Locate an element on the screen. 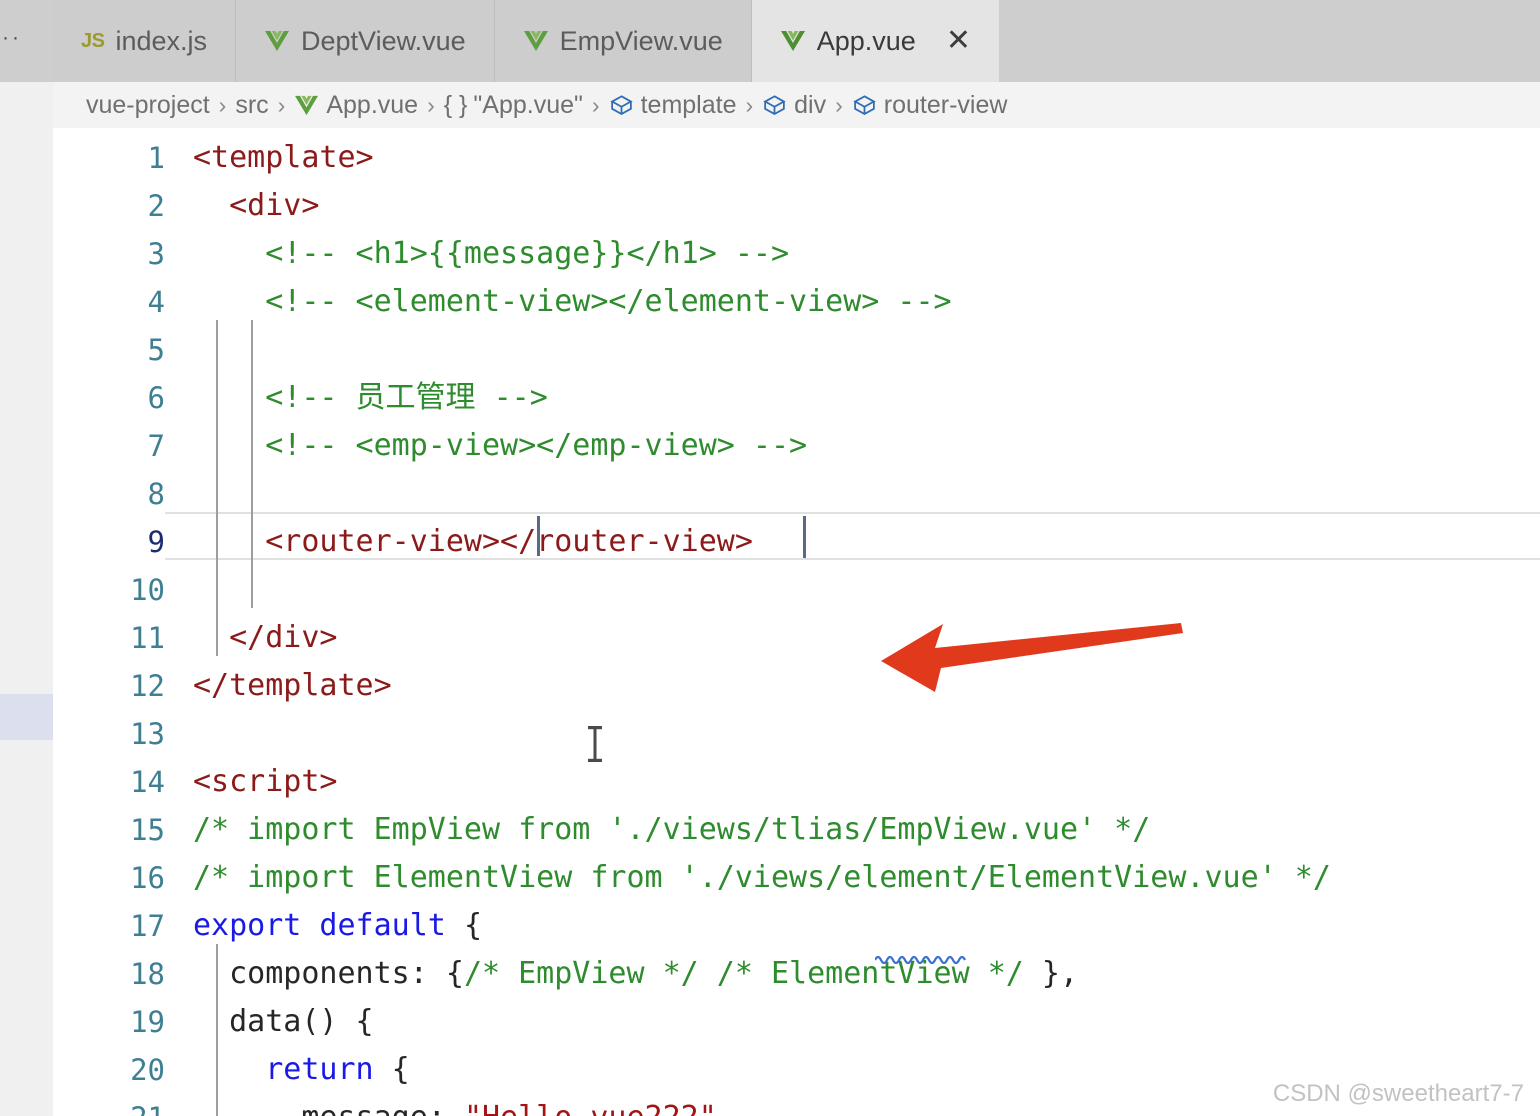 This screenshot has height=1116, width=1540. code-line: 7 <!-- <emp-view></emp-view> --> is located at coordinates (796, 446).